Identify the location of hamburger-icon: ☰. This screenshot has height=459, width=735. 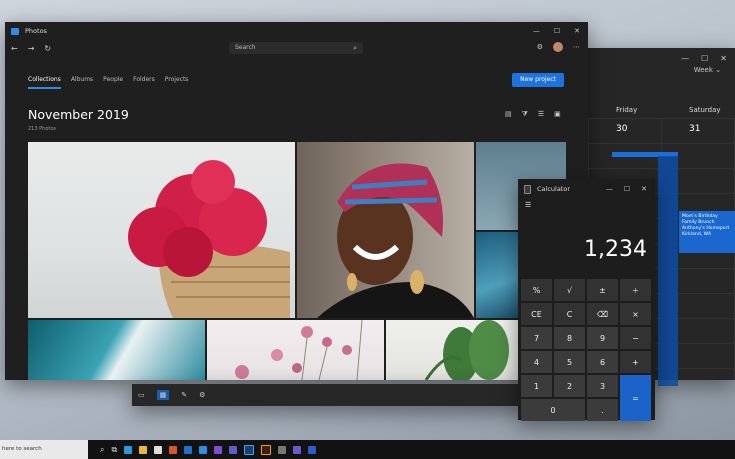
(528, 205).